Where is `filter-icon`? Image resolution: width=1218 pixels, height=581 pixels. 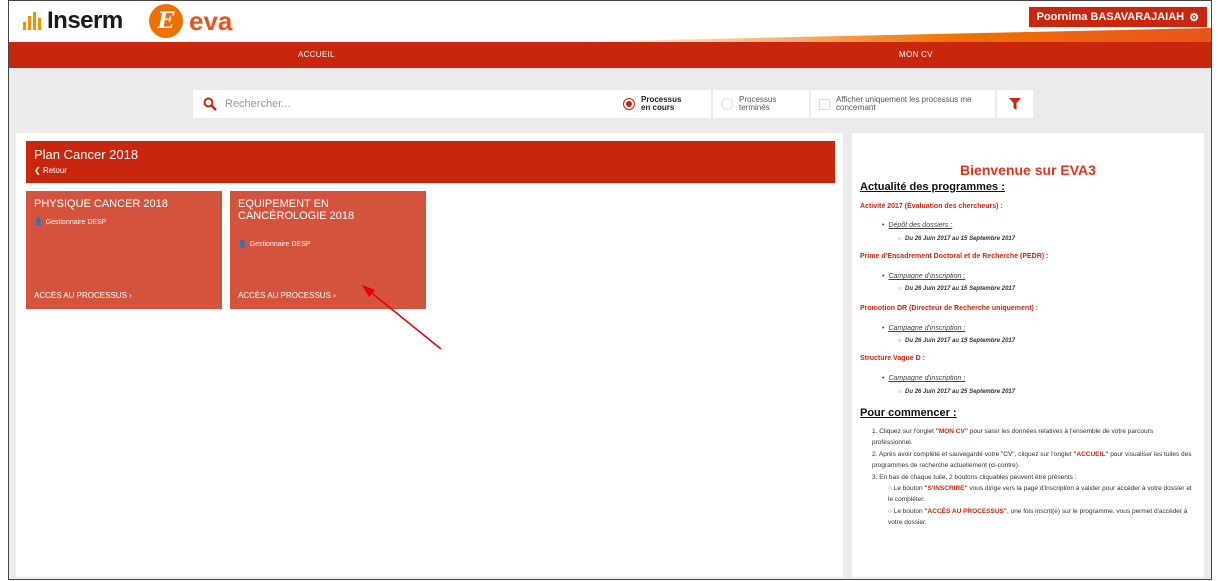 filter-icon is located at coordinates (1015, 104).